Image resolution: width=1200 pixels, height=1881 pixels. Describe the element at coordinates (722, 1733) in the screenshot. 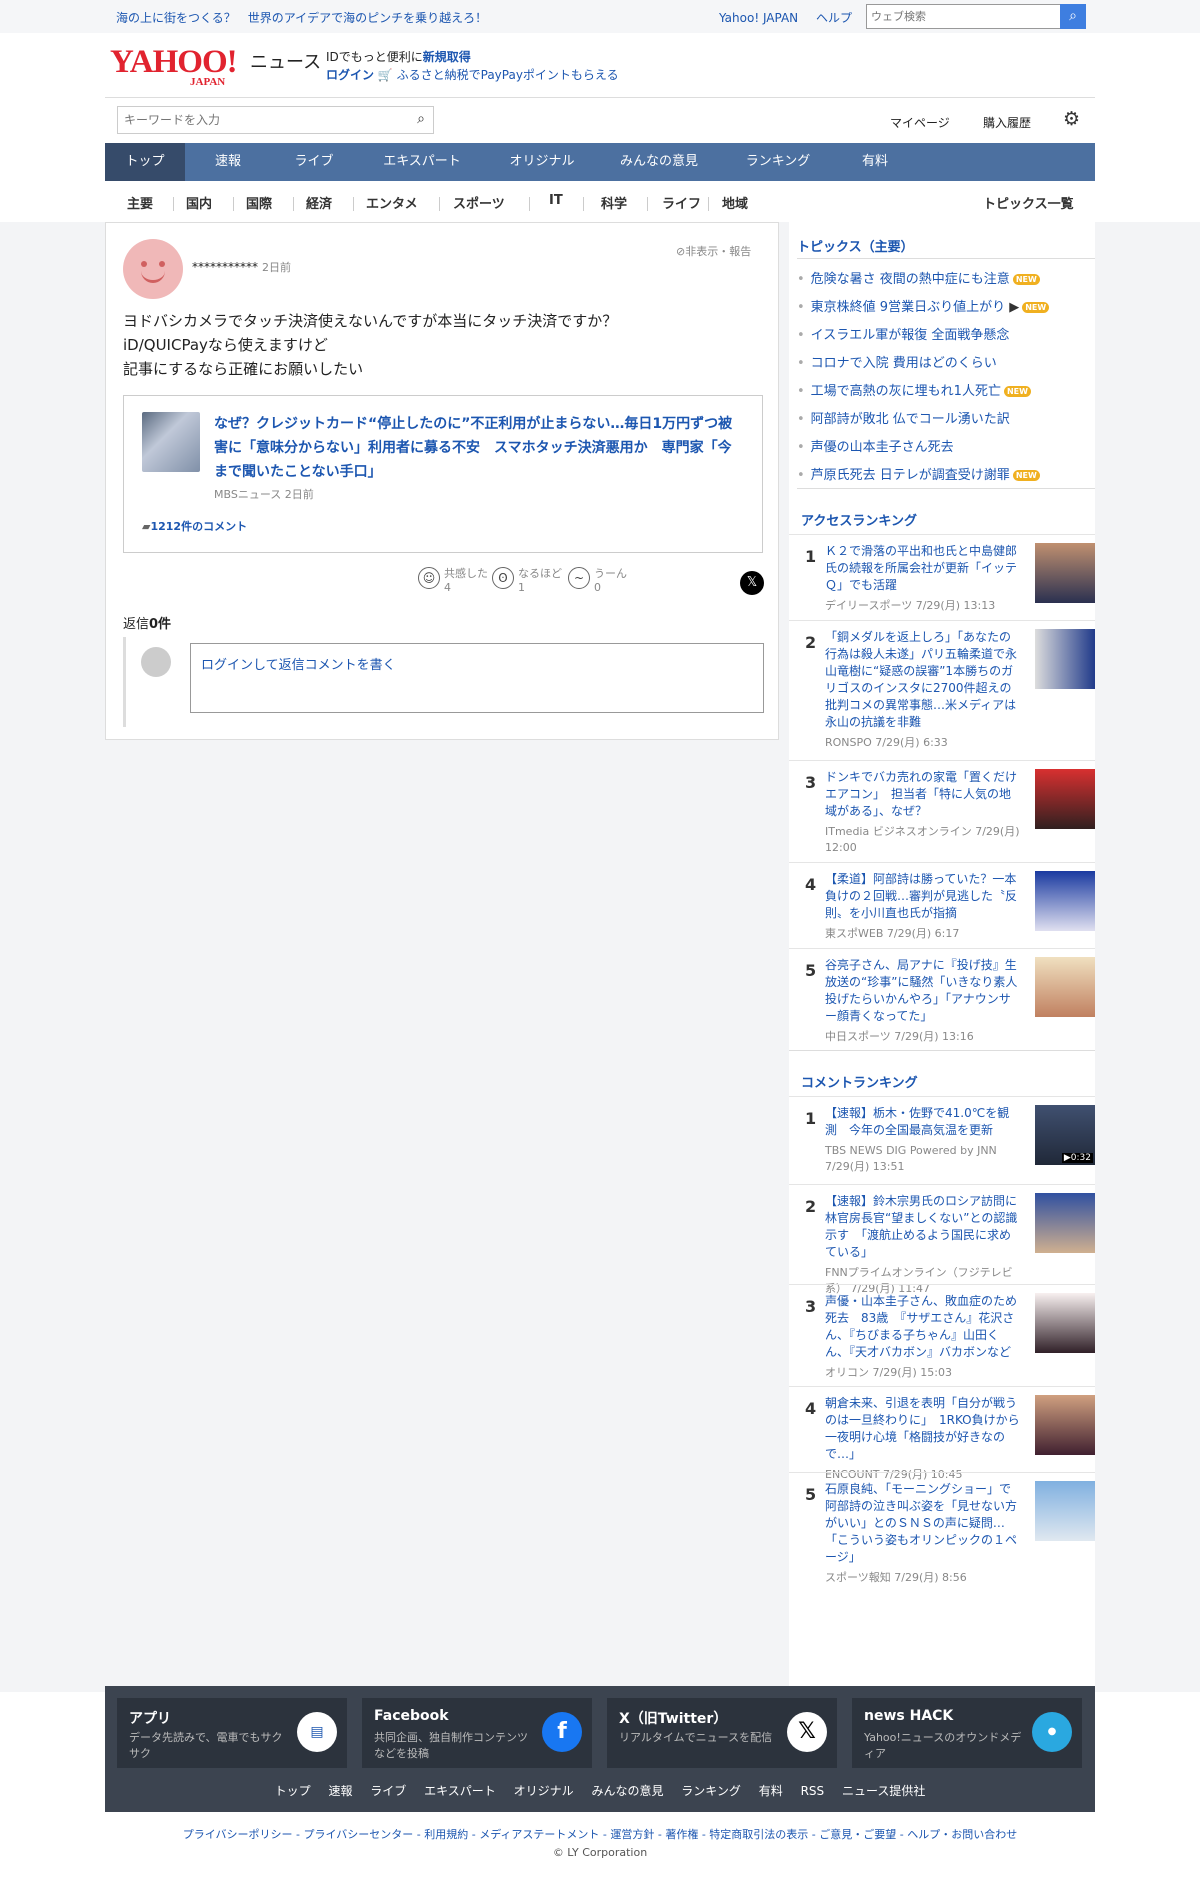

I see `footer-x: X（旧Twitter） リアルタイムでニュースを配信 𝕏` at that location.